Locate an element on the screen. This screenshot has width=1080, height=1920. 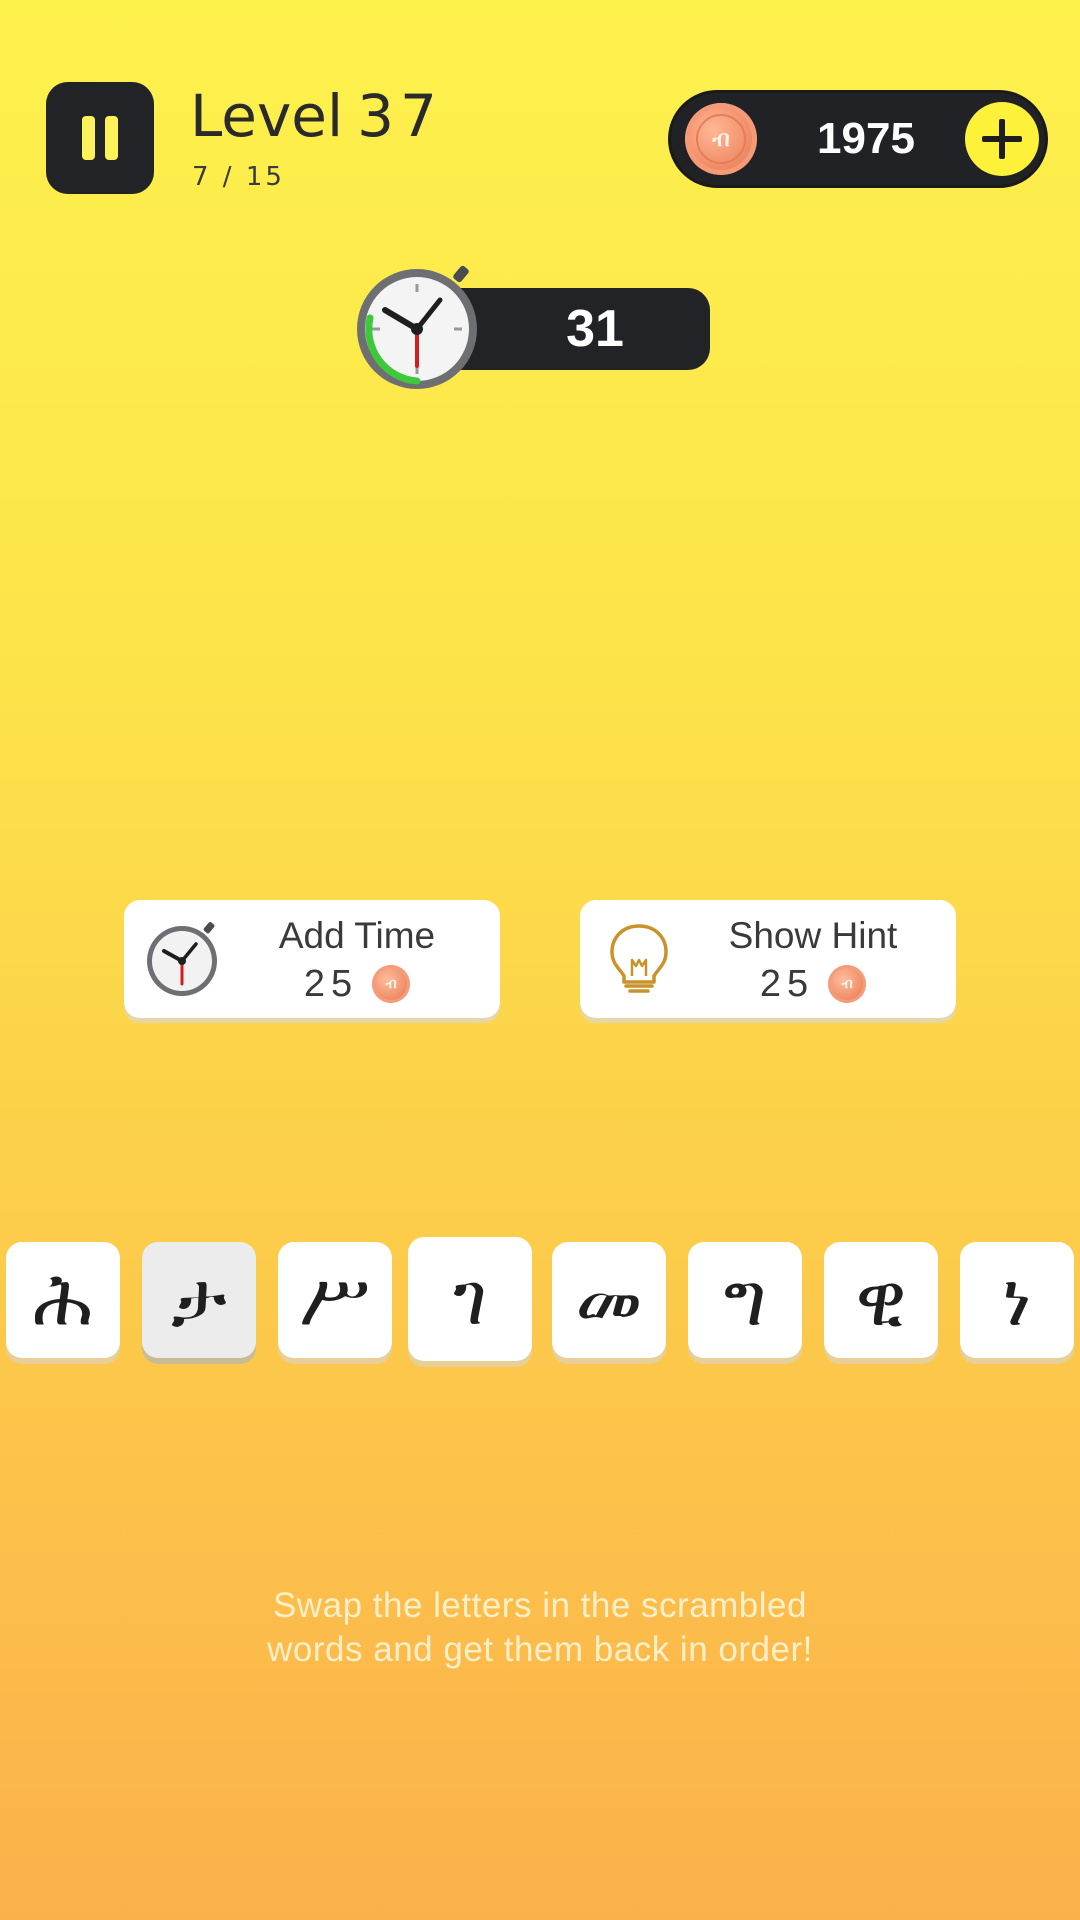
timer-value: 31 is located at coordinates (595, 329).